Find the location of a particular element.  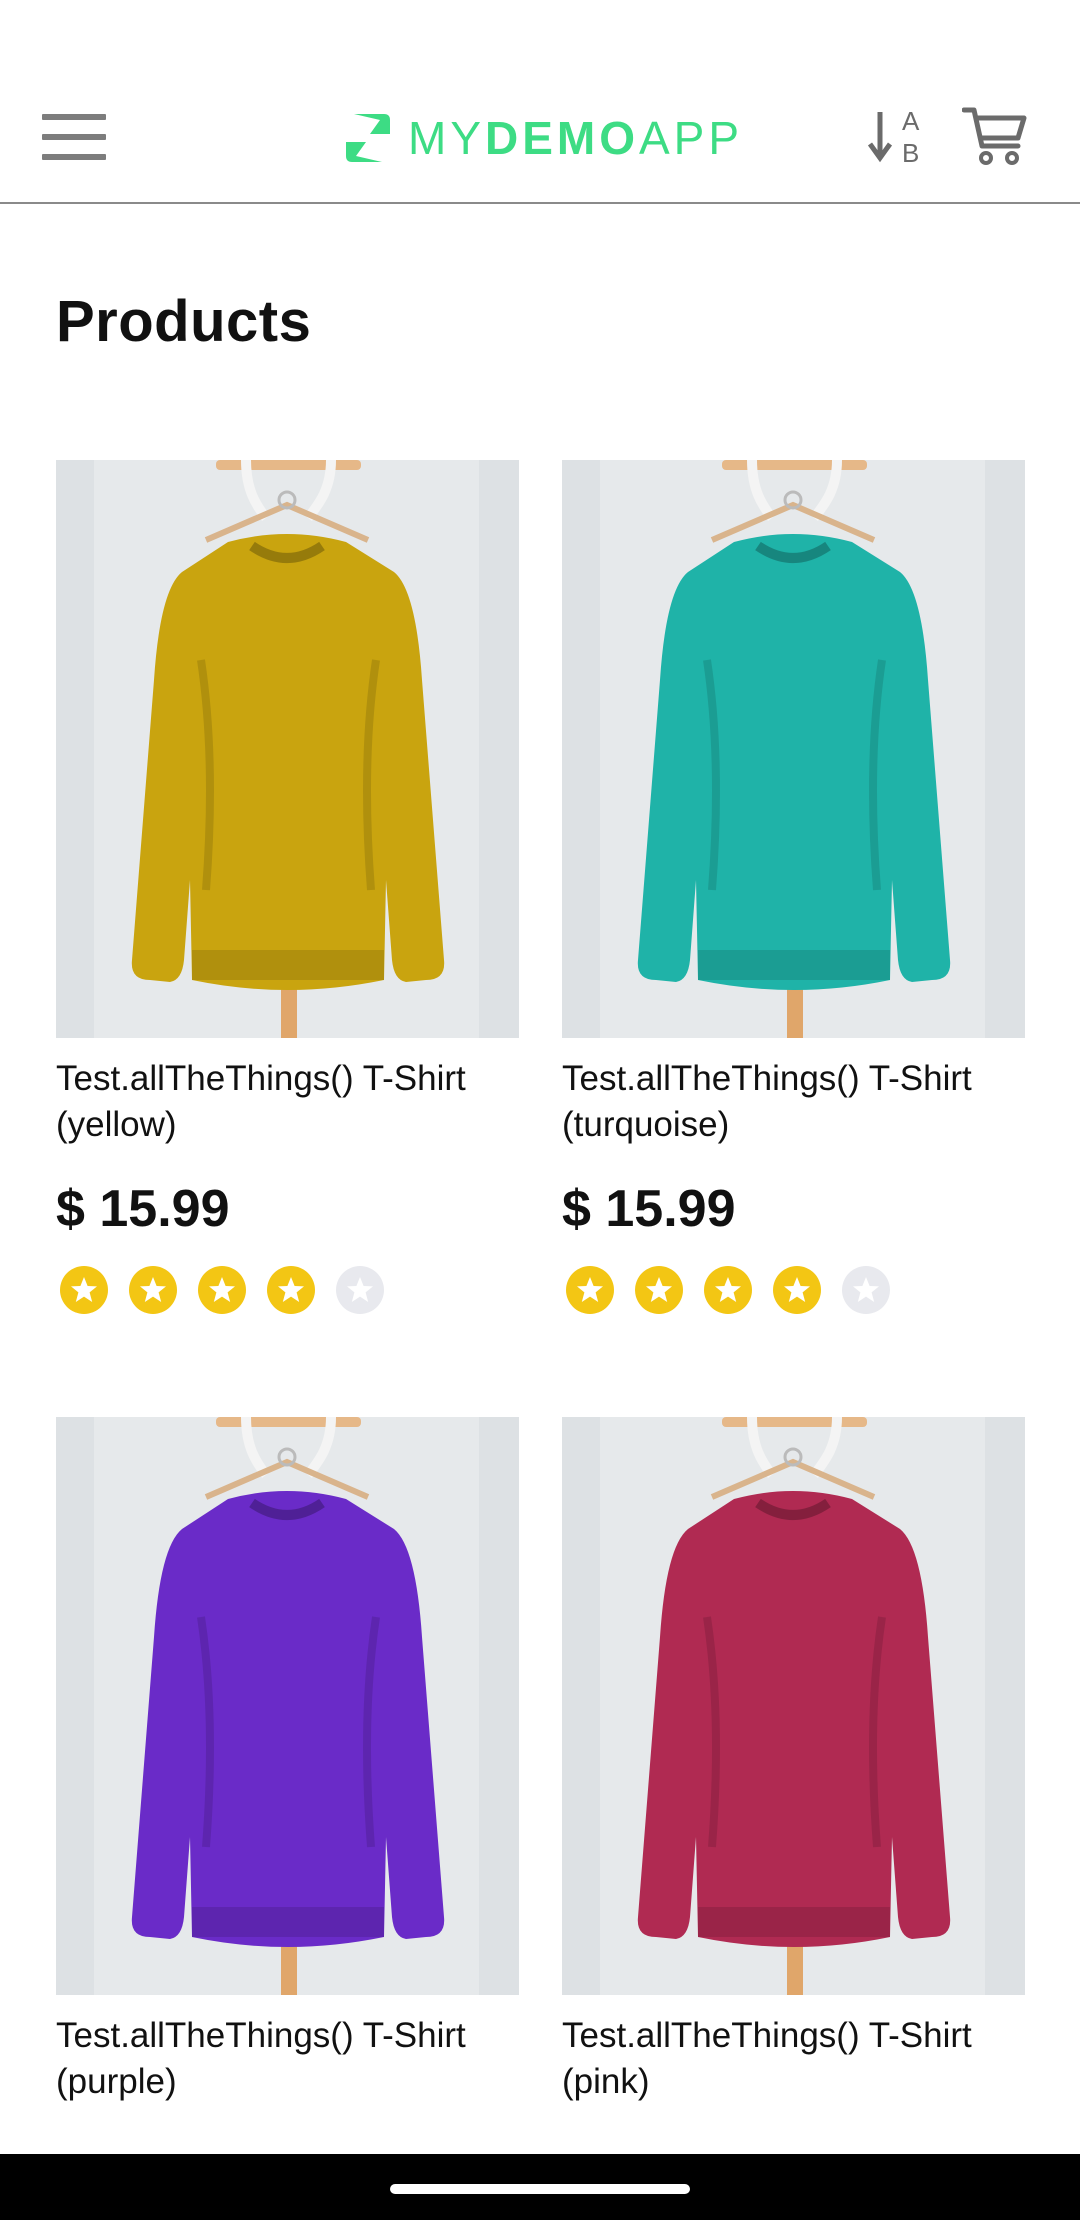

product-name: Test.allTheThings() T-Shirt (turquoise) is located at coordinates (767, 1101).